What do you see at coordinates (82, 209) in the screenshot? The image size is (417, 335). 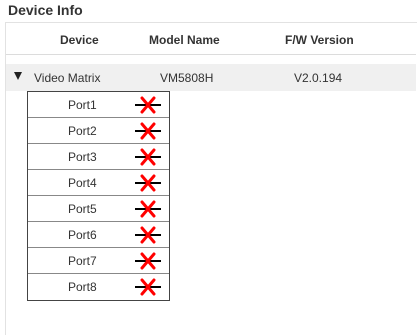 I see `port-label: Port5` at bounding box center [82, 209].